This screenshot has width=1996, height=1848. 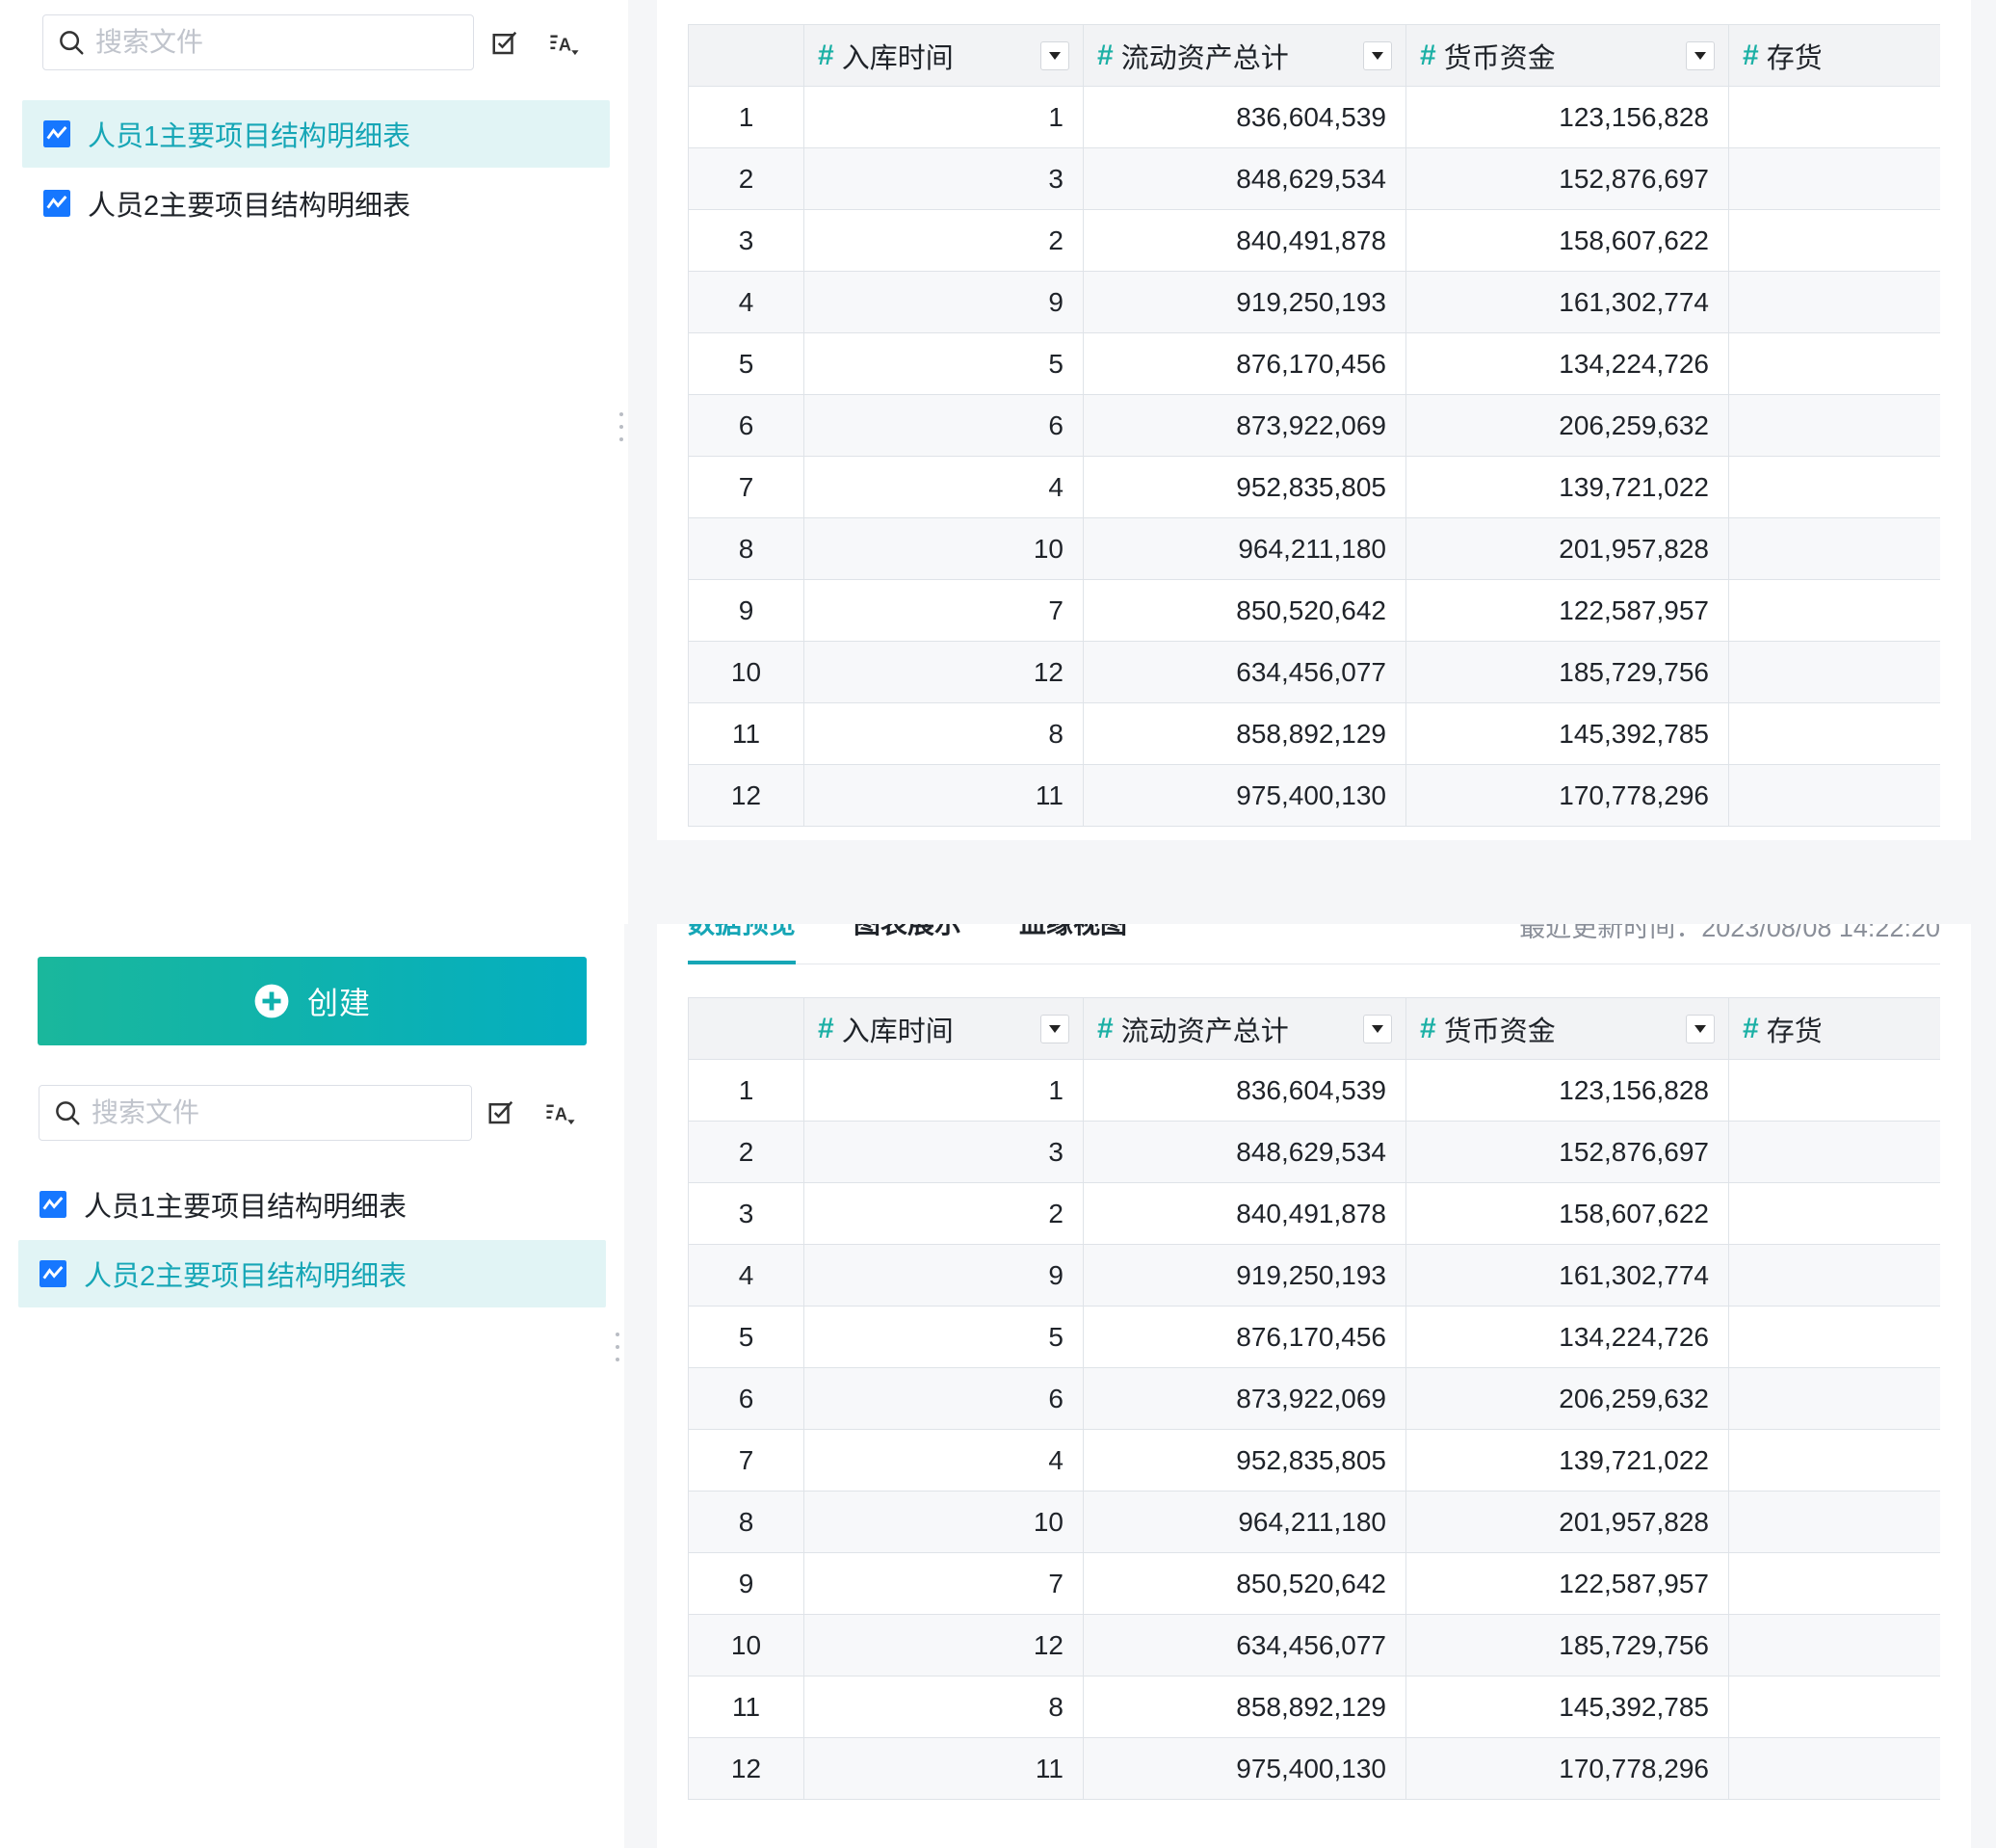 I want to click on file-label: 人员2主要项目结构明细表, so click(x=249, y=206).